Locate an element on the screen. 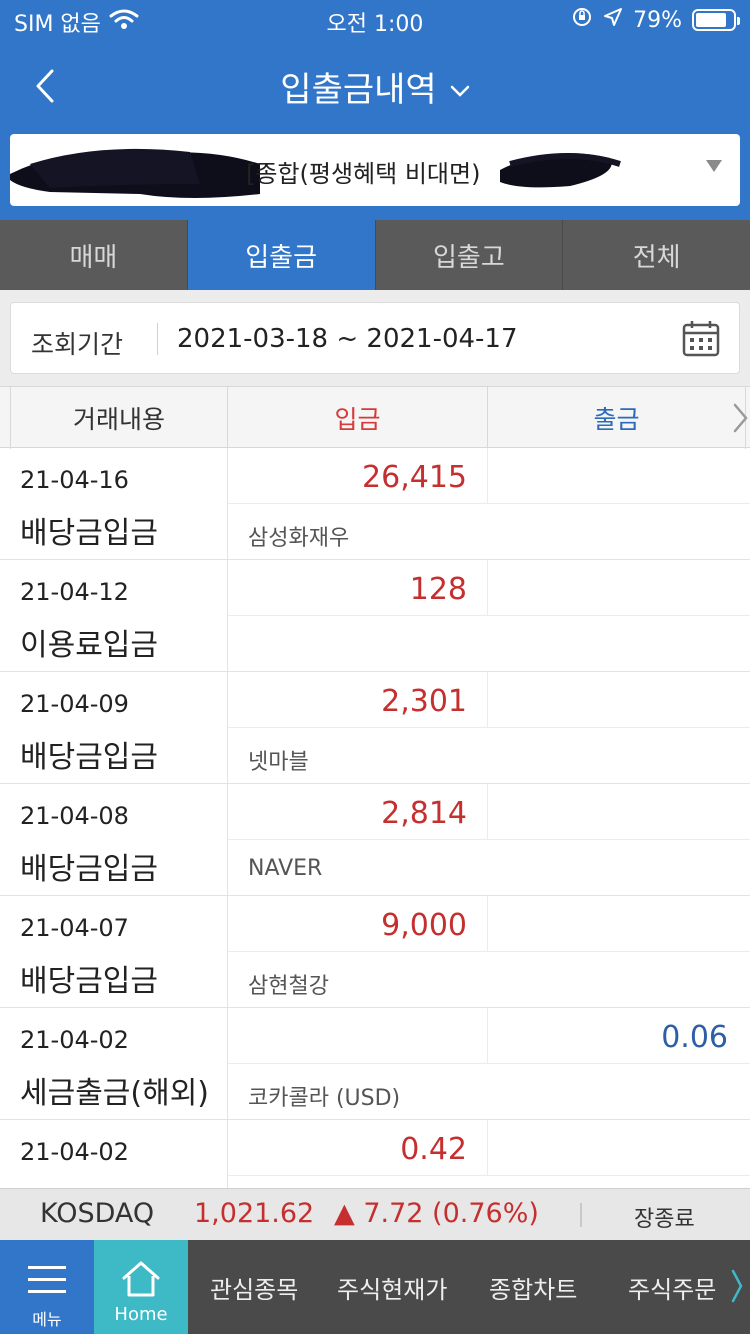 The image size is (750, 1334). battery-percent: 79% is located at coordinates (657, 20).